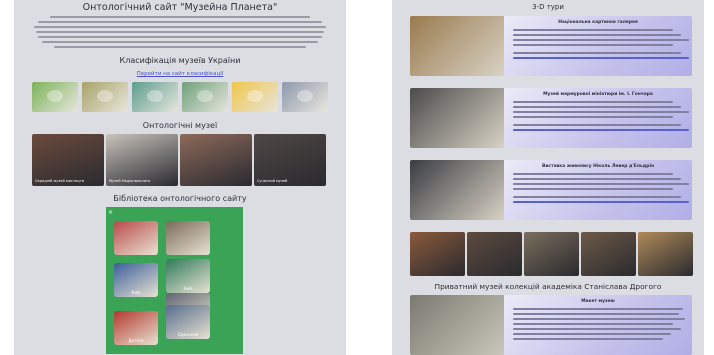 This screenshot has height=355, width=714. I want to click on tour-card-body: Національна картинна галерея, so click(598, 46).